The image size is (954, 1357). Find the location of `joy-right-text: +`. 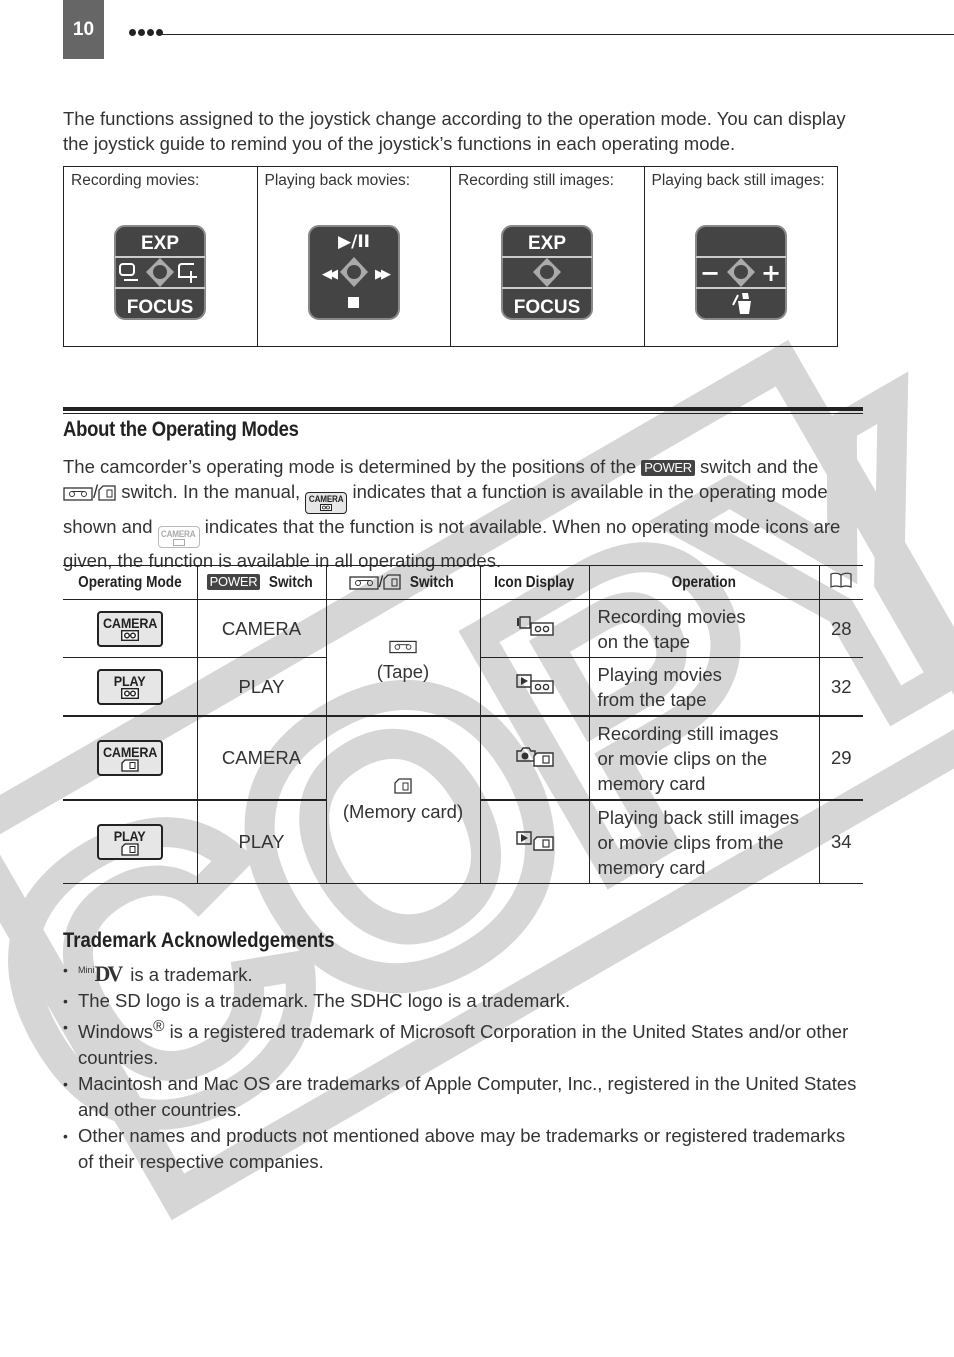

joy-right-text: + is located at coordinates (771, 273).